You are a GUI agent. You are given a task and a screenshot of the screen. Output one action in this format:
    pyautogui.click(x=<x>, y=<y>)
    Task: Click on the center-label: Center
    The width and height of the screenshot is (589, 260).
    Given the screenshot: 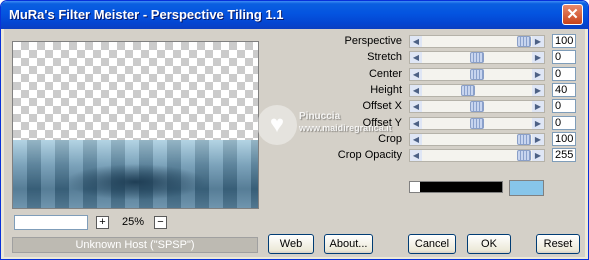 What is the action you would take?
    pyautogui.click(x=385, y=74)
    